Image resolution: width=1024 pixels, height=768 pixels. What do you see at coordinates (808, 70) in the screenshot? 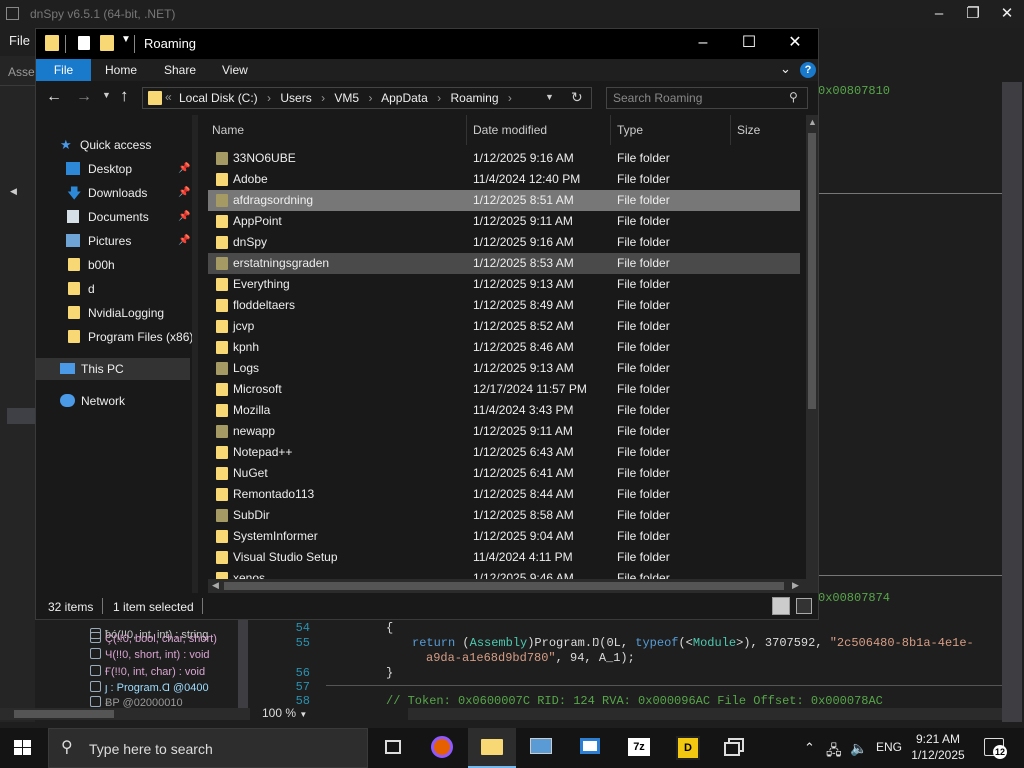
I see `help-icon: ?` at bounding box center [808, 70].